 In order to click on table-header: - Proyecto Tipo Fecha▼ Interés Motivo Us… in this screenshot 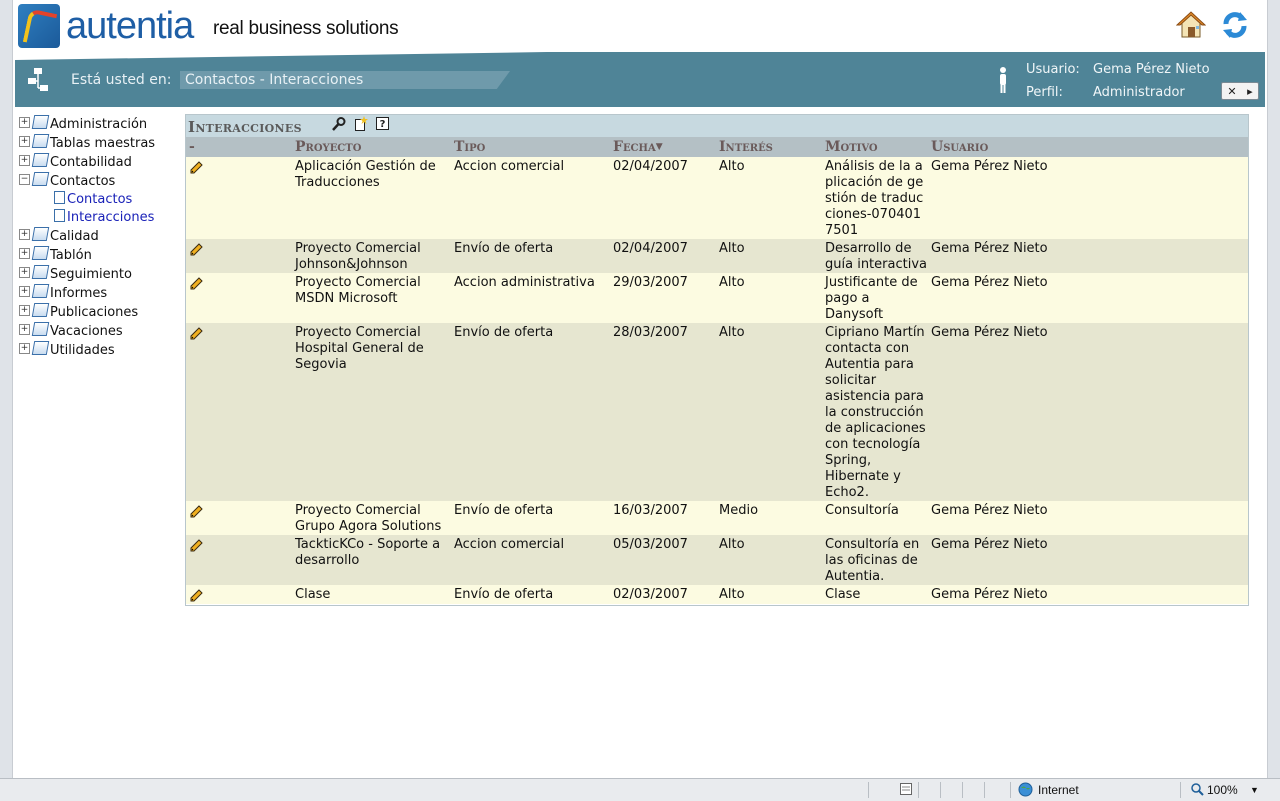, I will do `click(717, 147)`.